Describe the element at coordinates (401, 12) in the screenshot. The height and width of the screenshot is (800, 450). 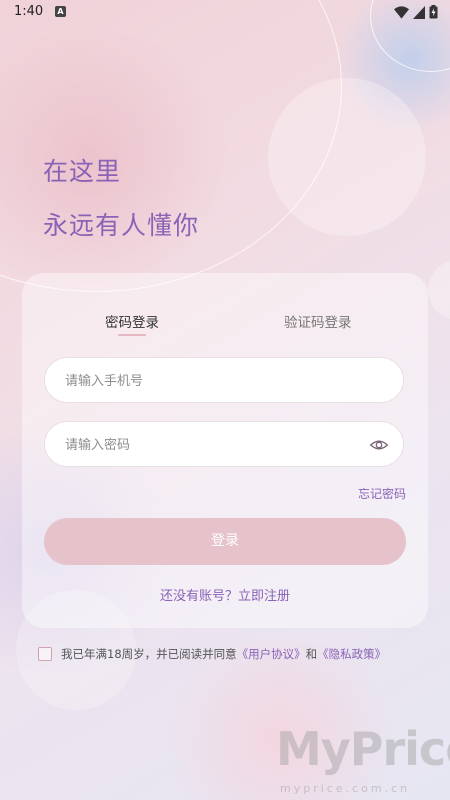
I see `wifi-icon` at that location.